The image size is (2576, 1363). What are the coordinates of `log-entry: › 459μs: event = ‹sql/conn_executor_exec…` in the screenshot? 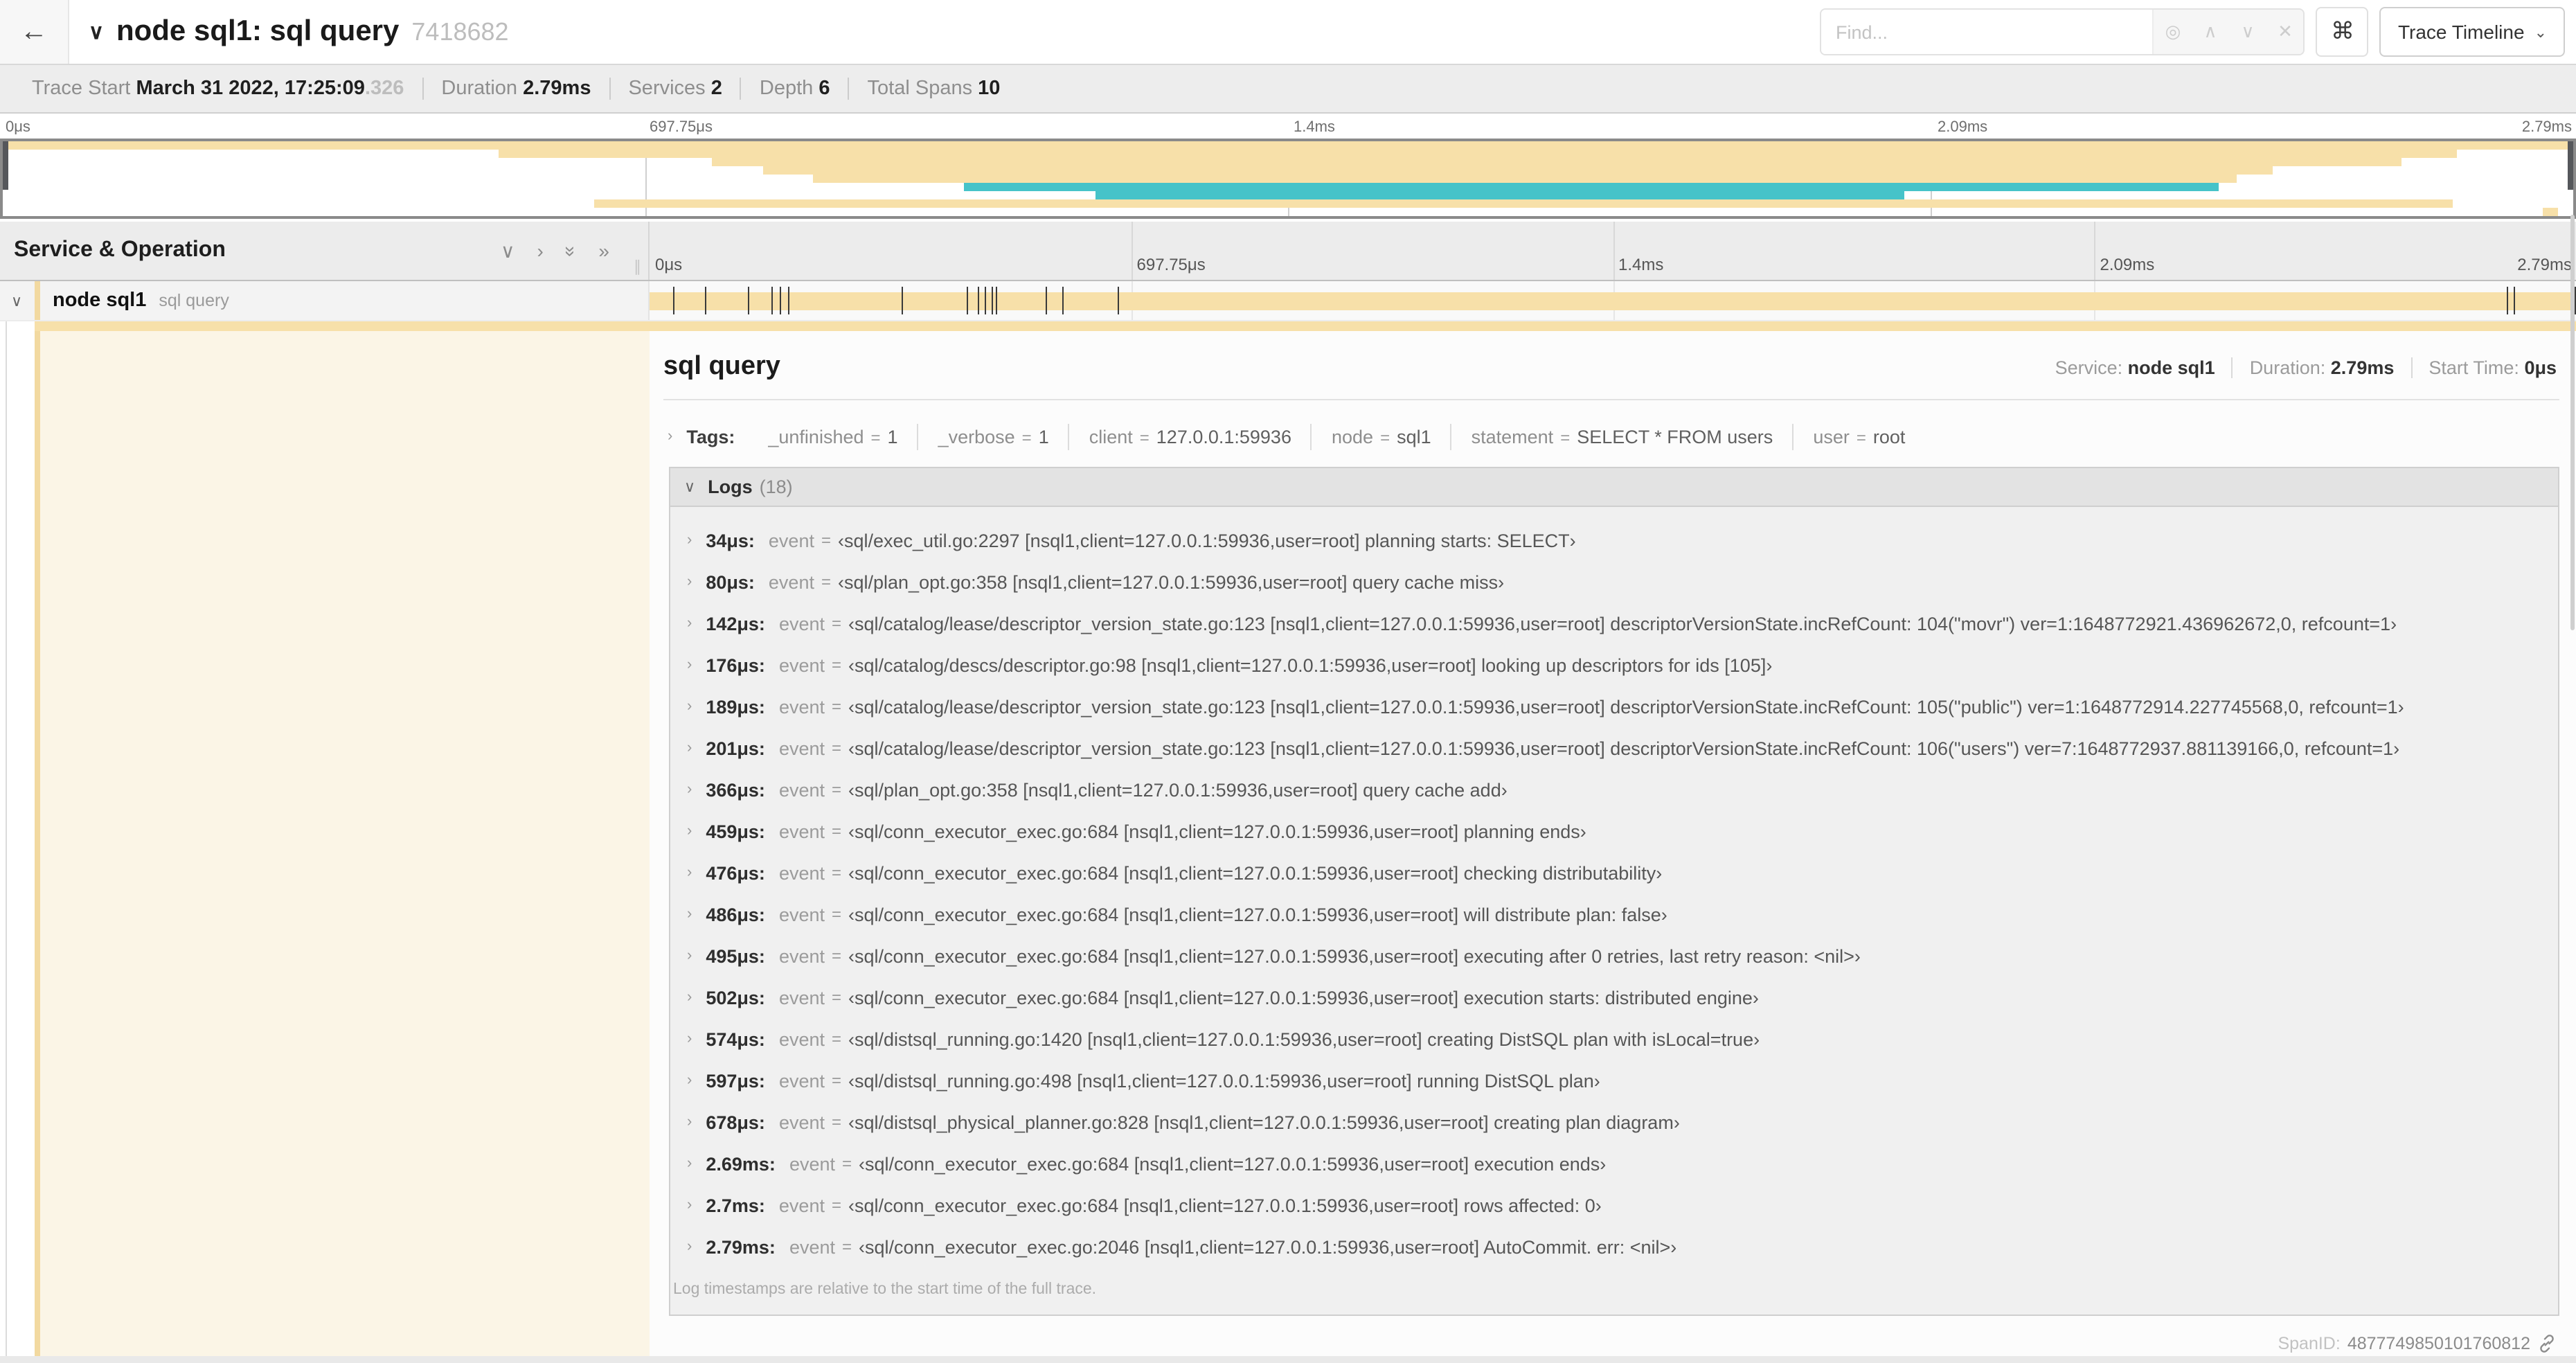 It's located at (1615, 831).